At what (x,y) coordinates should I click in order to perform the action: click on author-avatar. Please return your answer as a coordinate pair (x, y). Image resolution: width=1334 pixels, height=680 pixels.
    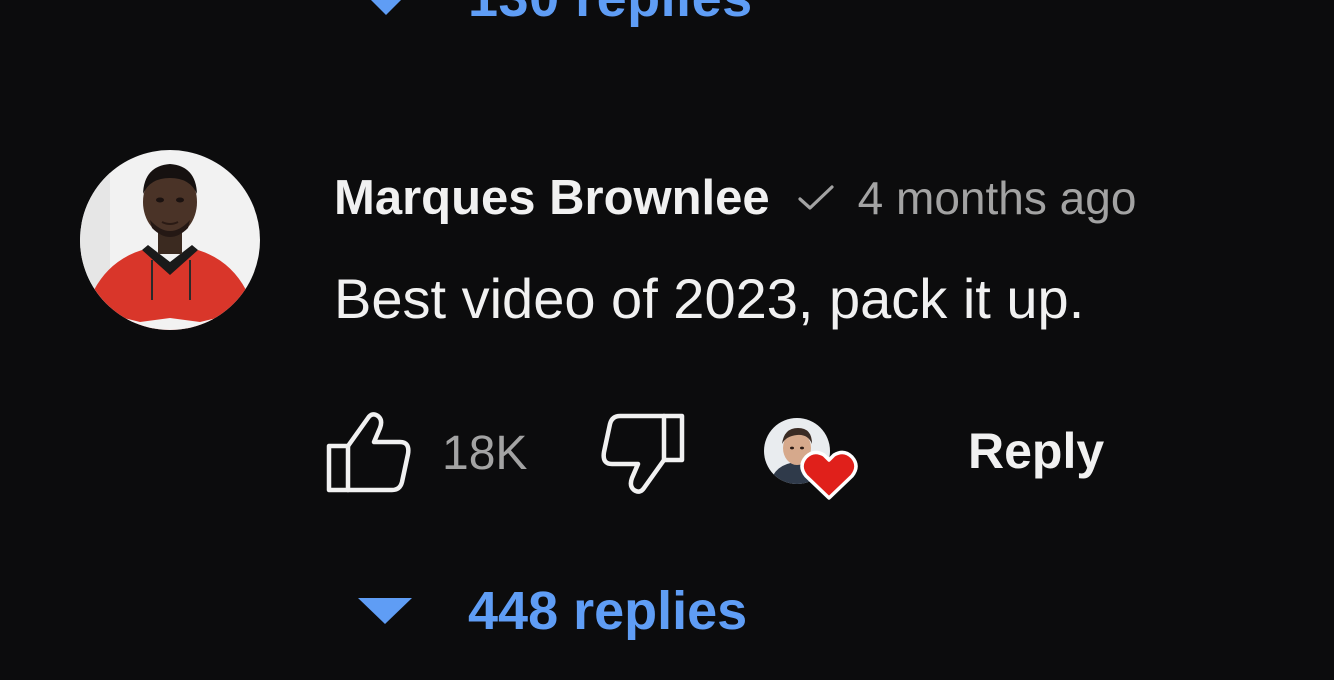
    Looking at the image, I should click on (170, 240).